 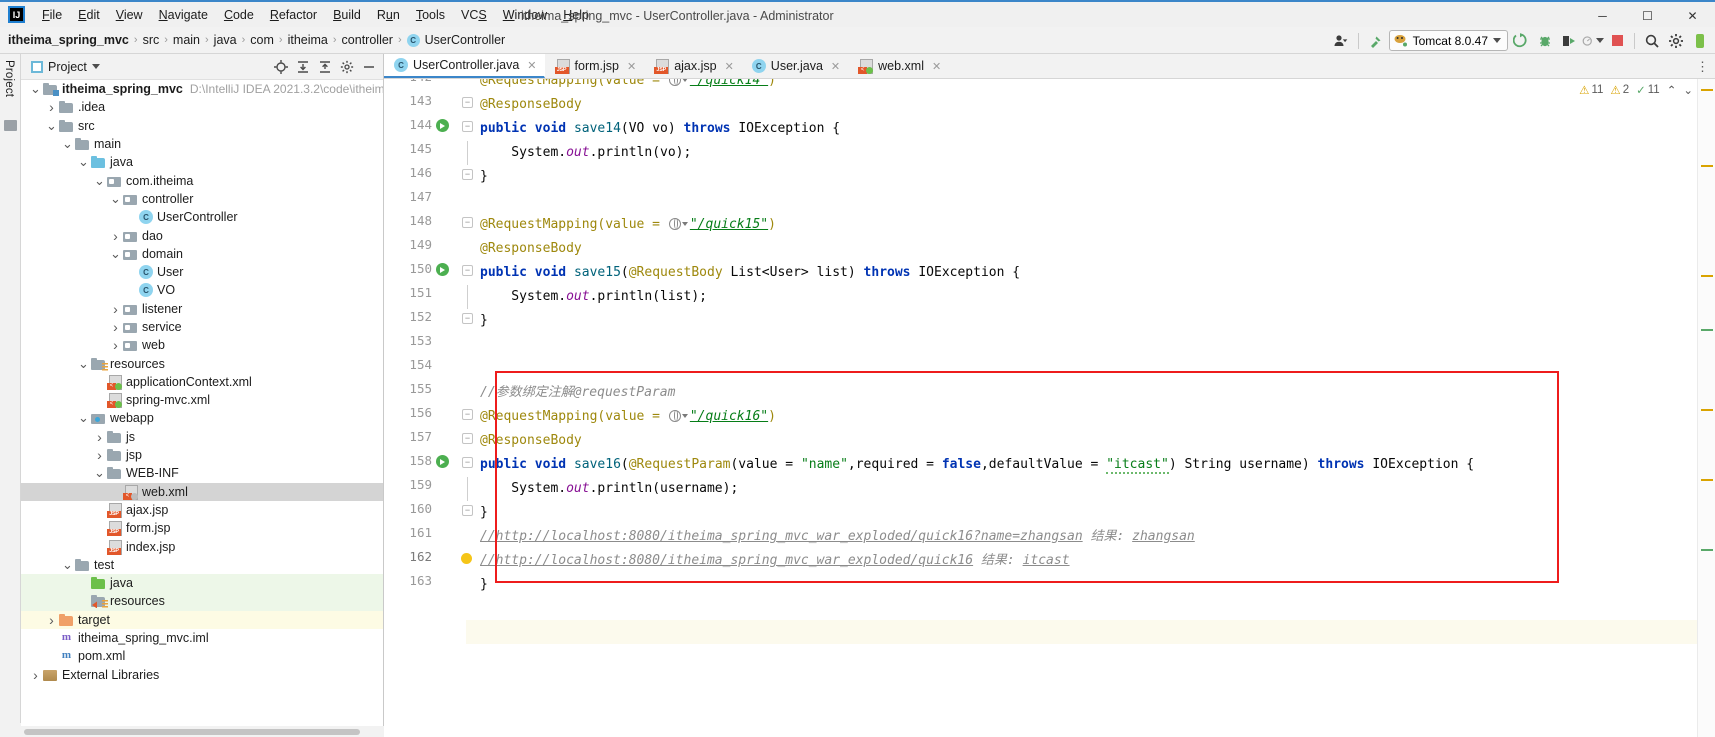 What do you see at coordinates (280, 66) in the screenshot?
I see `locate-icon` at bounding box center [280, 66].